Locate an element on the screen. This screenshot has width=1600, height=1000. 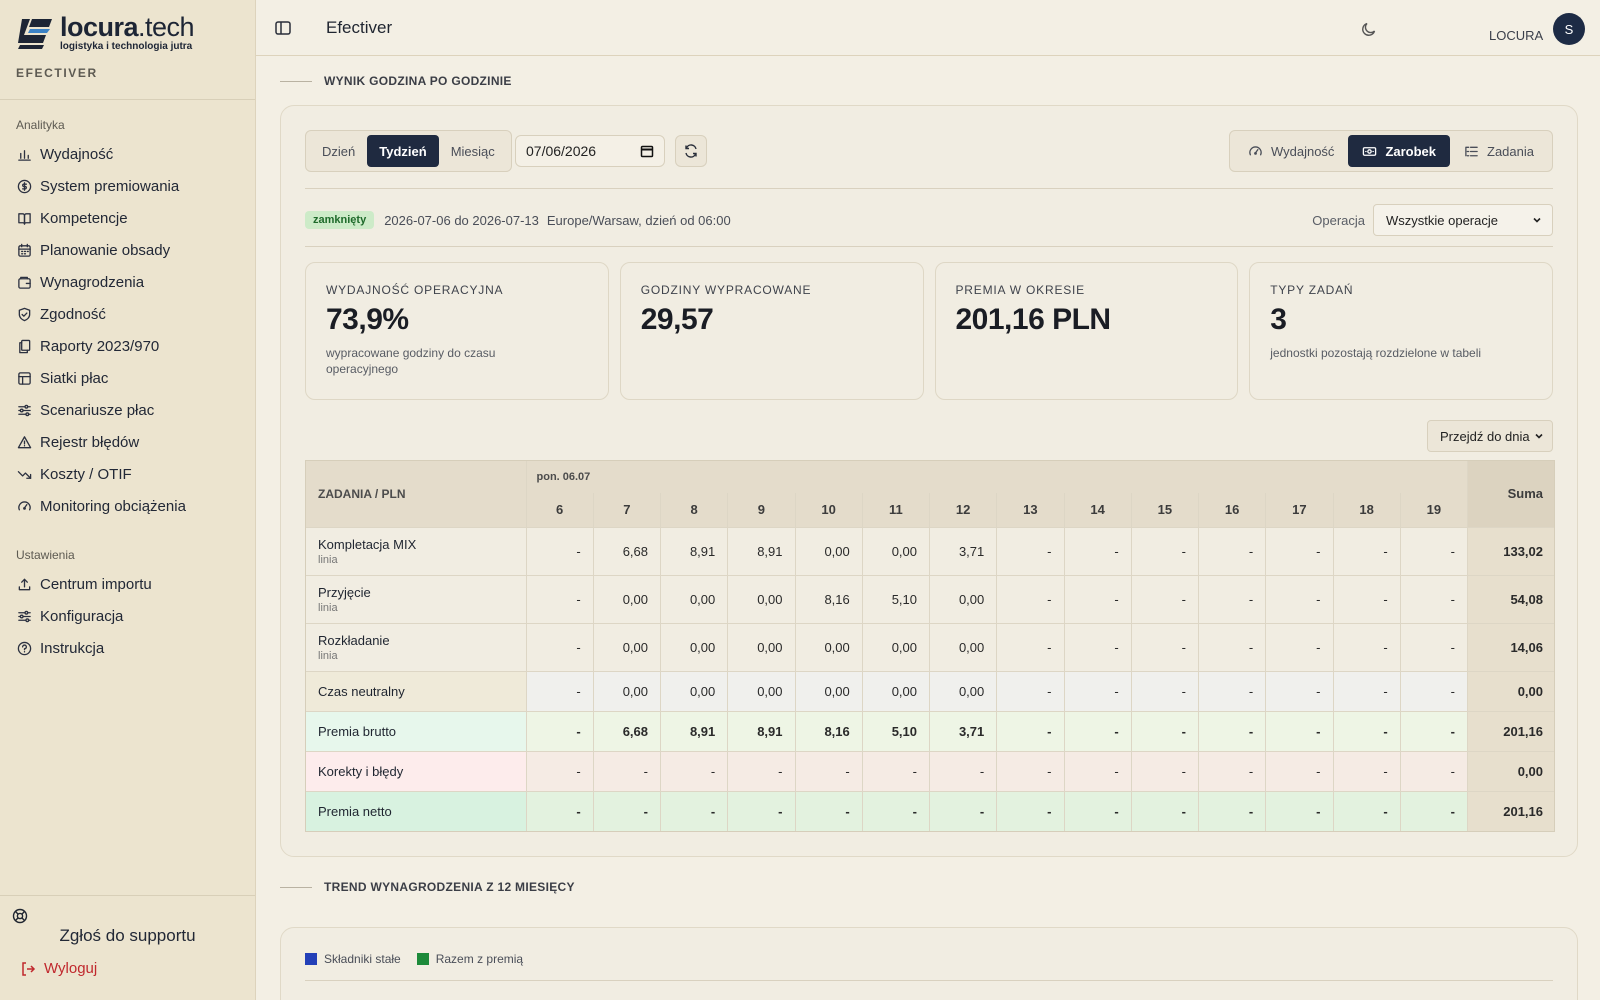
dark-mode-toggle-icon is located at coordinates (1369, 29).